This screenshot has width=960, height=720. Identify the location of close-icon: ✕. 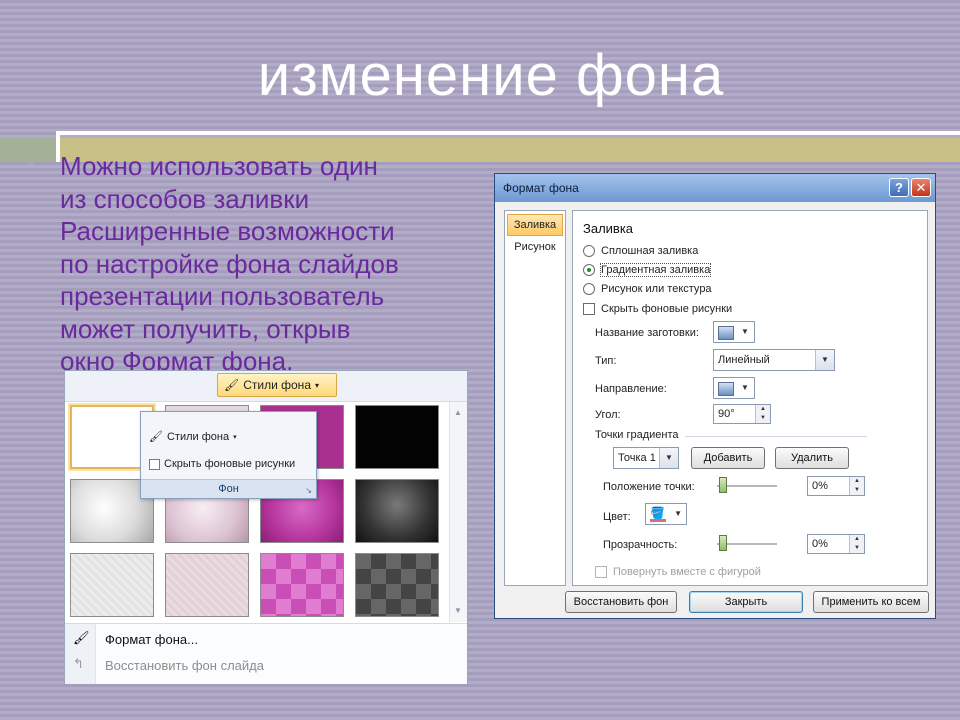
(921, 187).